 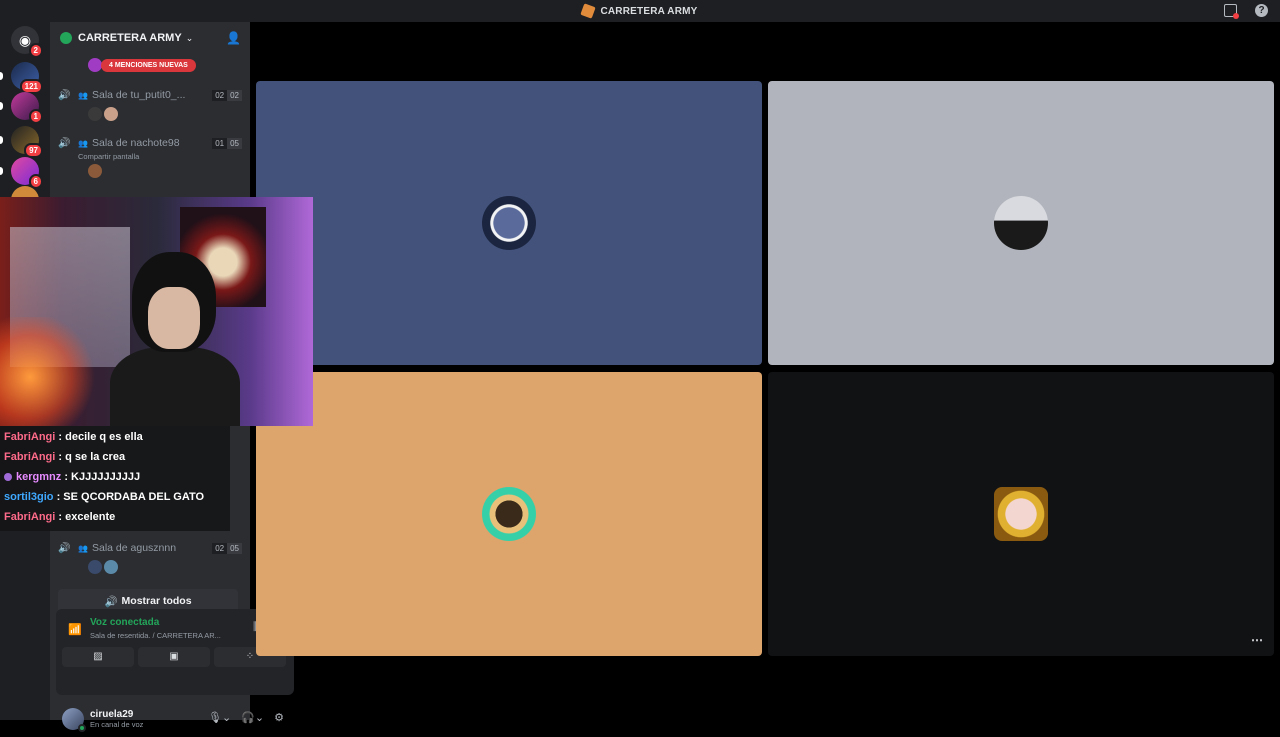 What do you see at coordinates (279, 717) in the screenshot?
I see `gear-icon: ⚙` at bounding box center [279, 717].